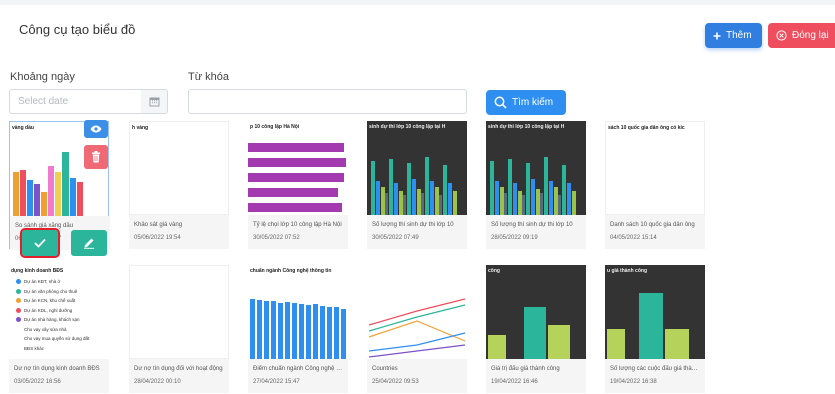 The image size is (835, 394). I want to click on legend-item: Cho vay mua quyền sử dụng đất, so click(52, 339).